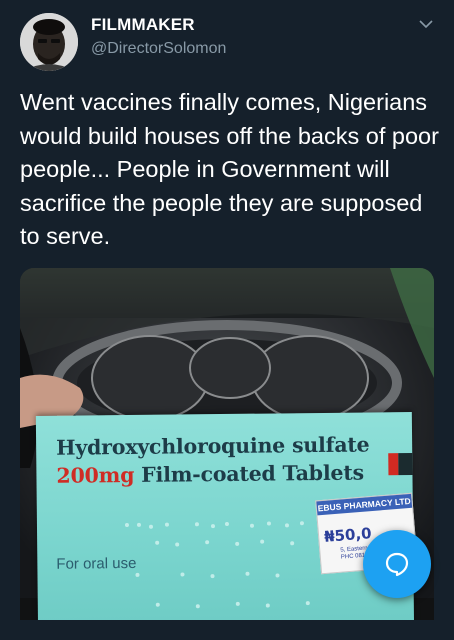 This screenshot has width=454, height=640. I want to click on avatar-image, so click(49, 42).